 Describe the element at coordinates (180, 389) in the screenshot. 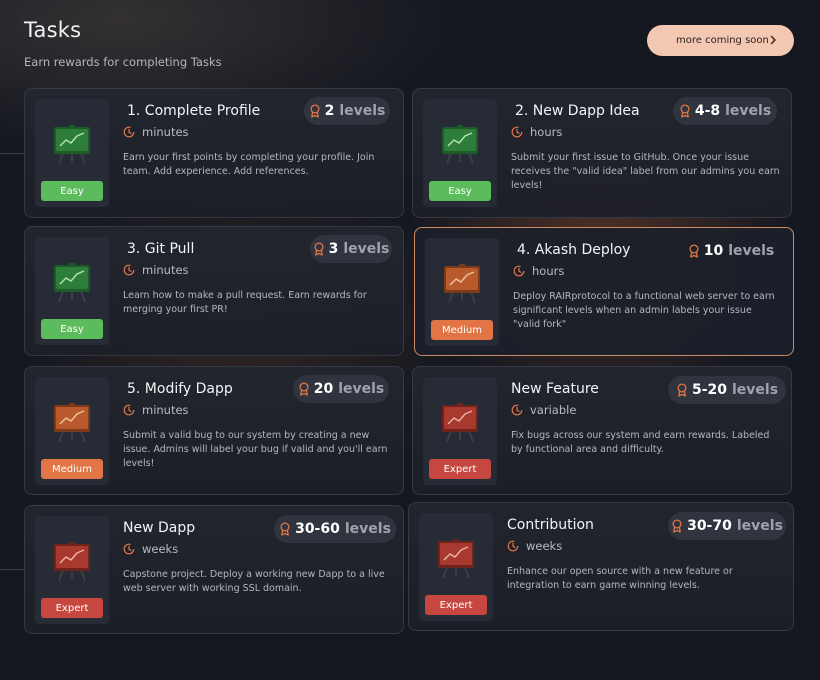

I see `task-title: 5. Modify Dapp` at that location.